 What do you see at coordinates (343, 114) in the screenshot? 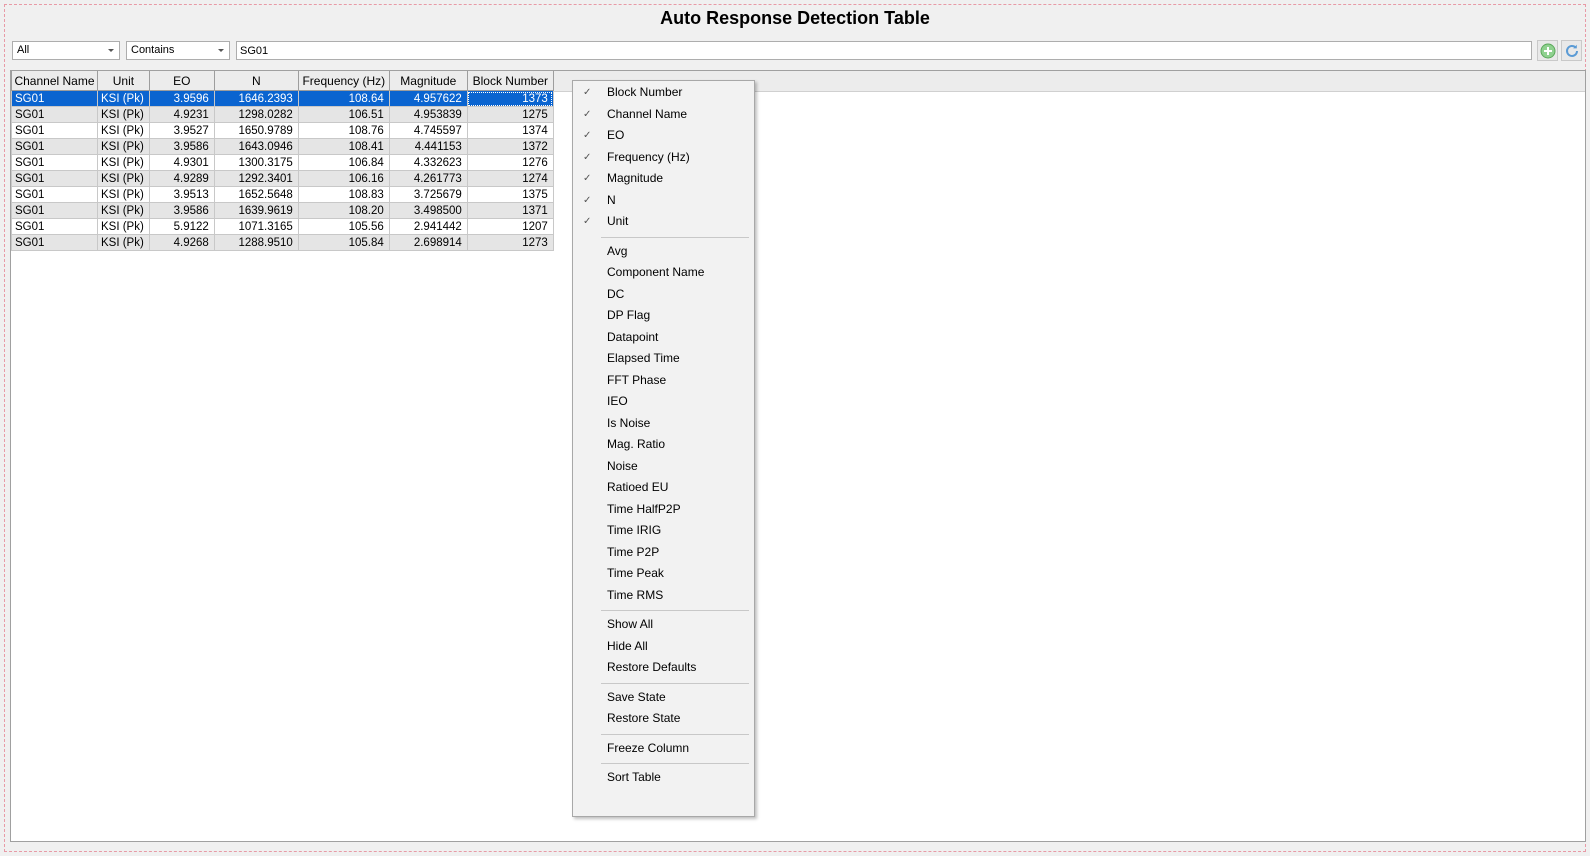
I see `table-cell: 106.51` at bounding box center [343, 114].